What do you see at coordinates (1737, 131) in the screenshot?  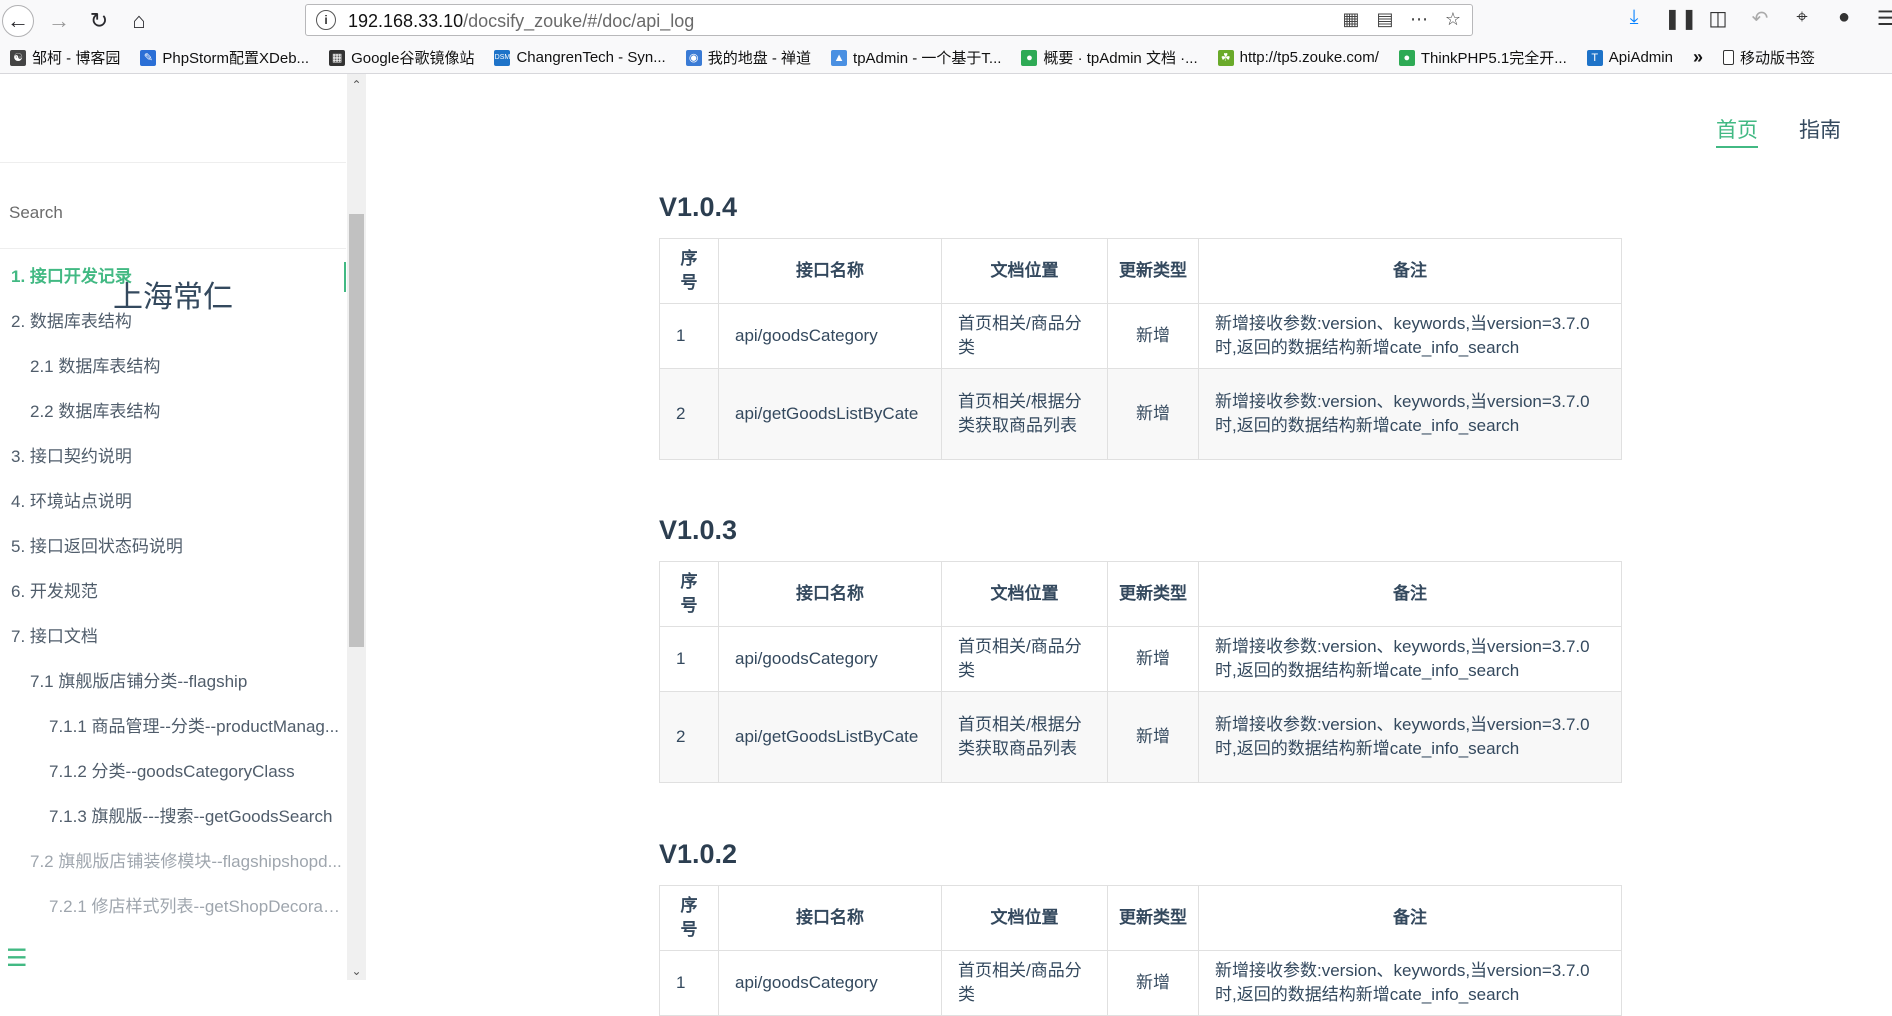 I see `nav-link-home: 首页` at bounding box center [1737, 131].